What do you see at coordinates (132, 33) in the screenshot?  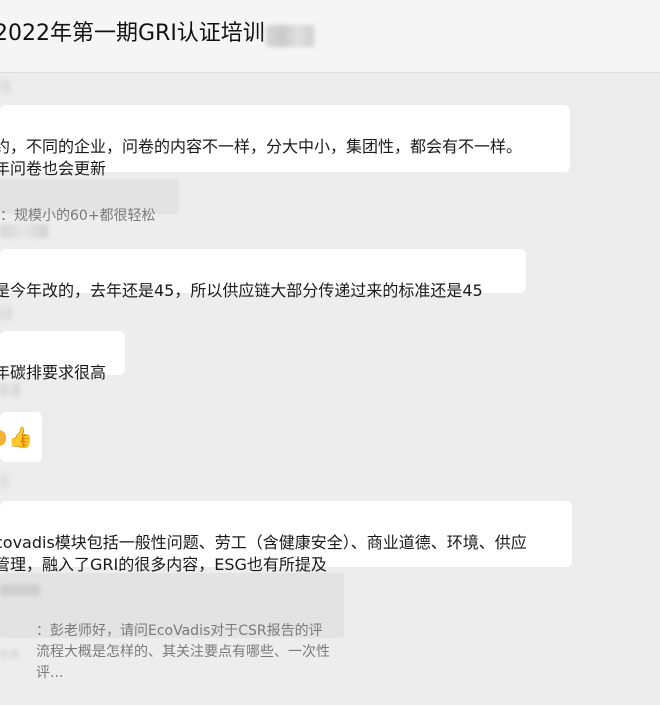 I see `chat-title: 2022年第一期GRI认证培训` at bounding box center [132, 33].